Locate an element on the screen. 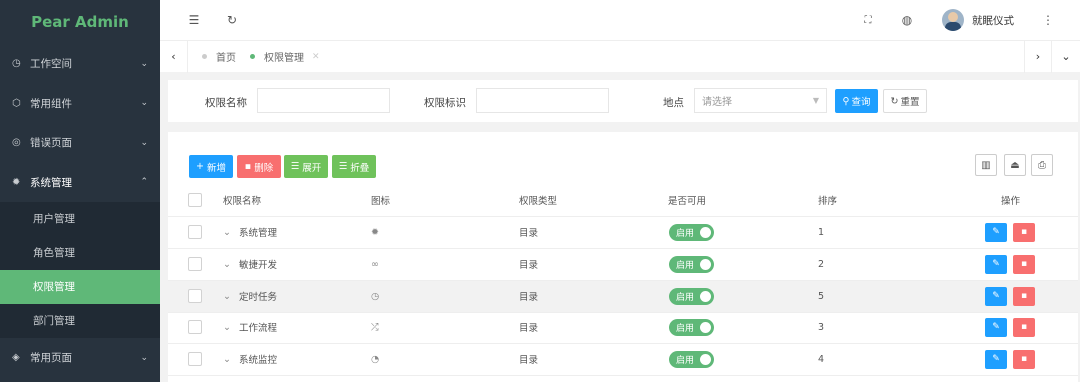 The height and width of the screenshot is (382, 1080). permission-name-label: 权限名称 is located at coordinates (226, 103).